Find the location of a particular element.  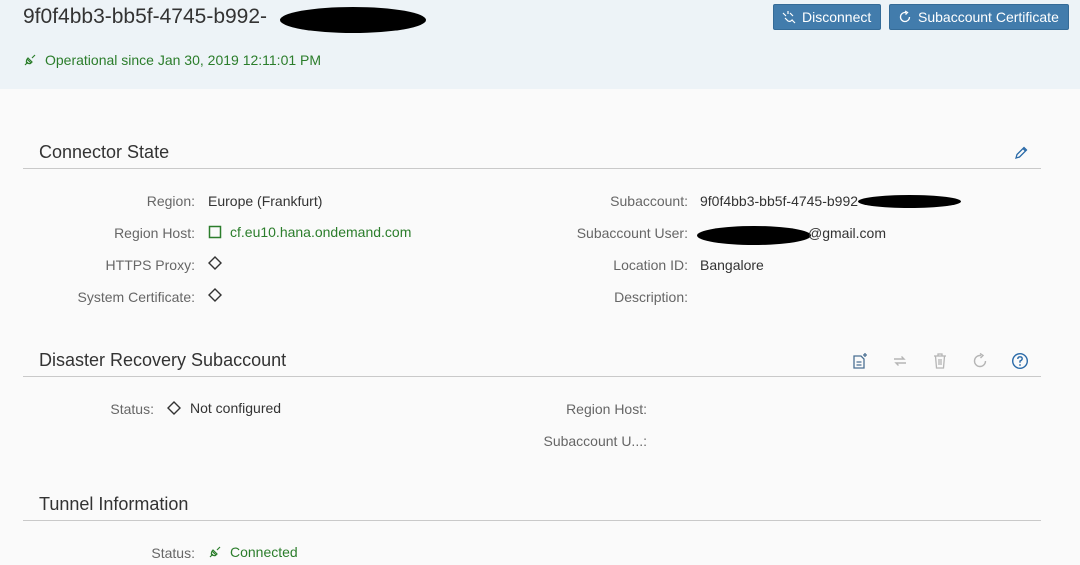

trash-icon is located at coordinates (940, 361).